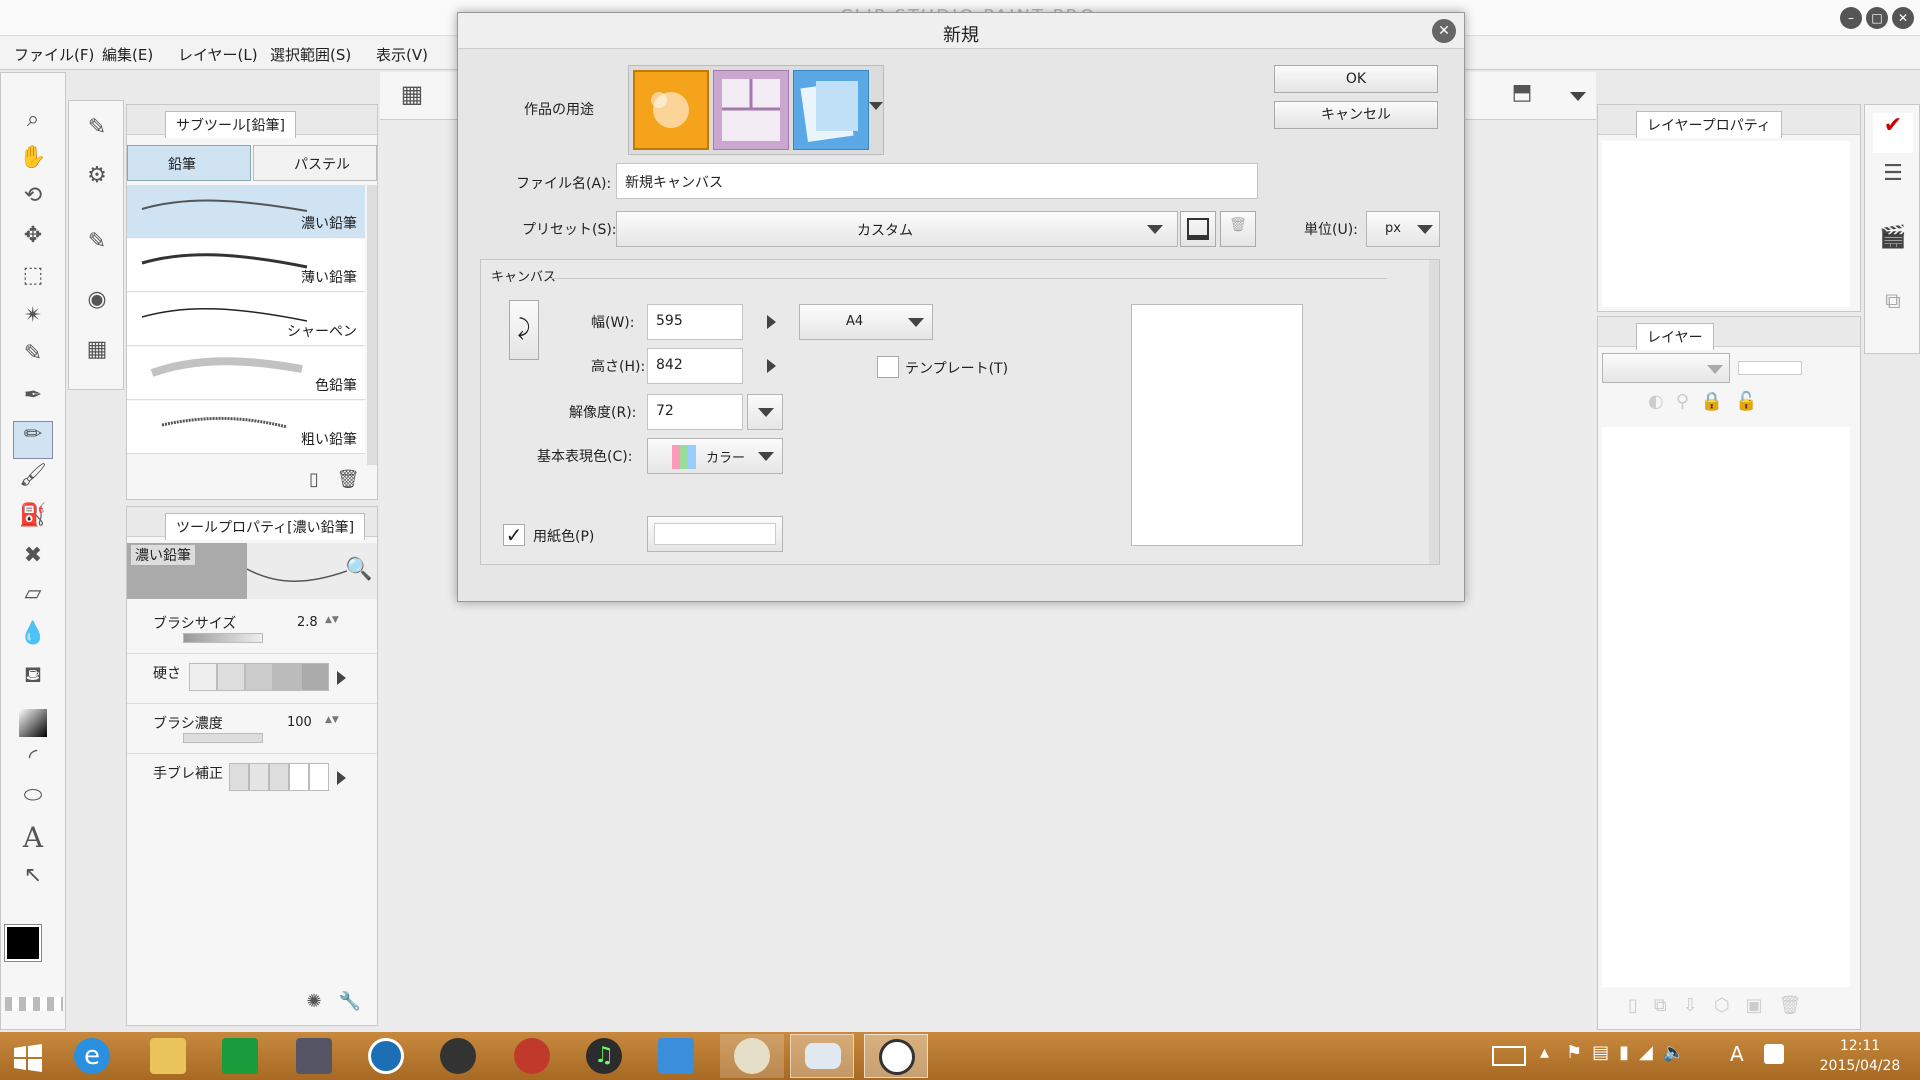  I want to click on ie-icon: e, so click(92, 1056).